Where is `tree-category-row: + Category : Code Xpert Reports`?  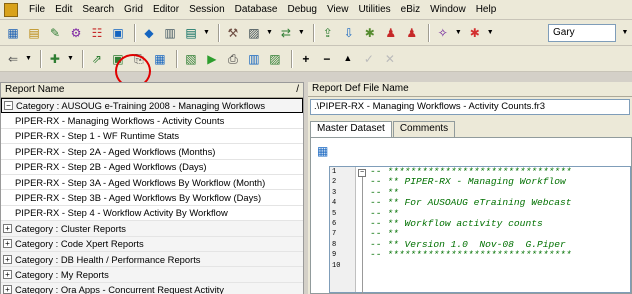 tree-category-row: + Category : Code Xpert Reports is located at coordinates (152, 244).